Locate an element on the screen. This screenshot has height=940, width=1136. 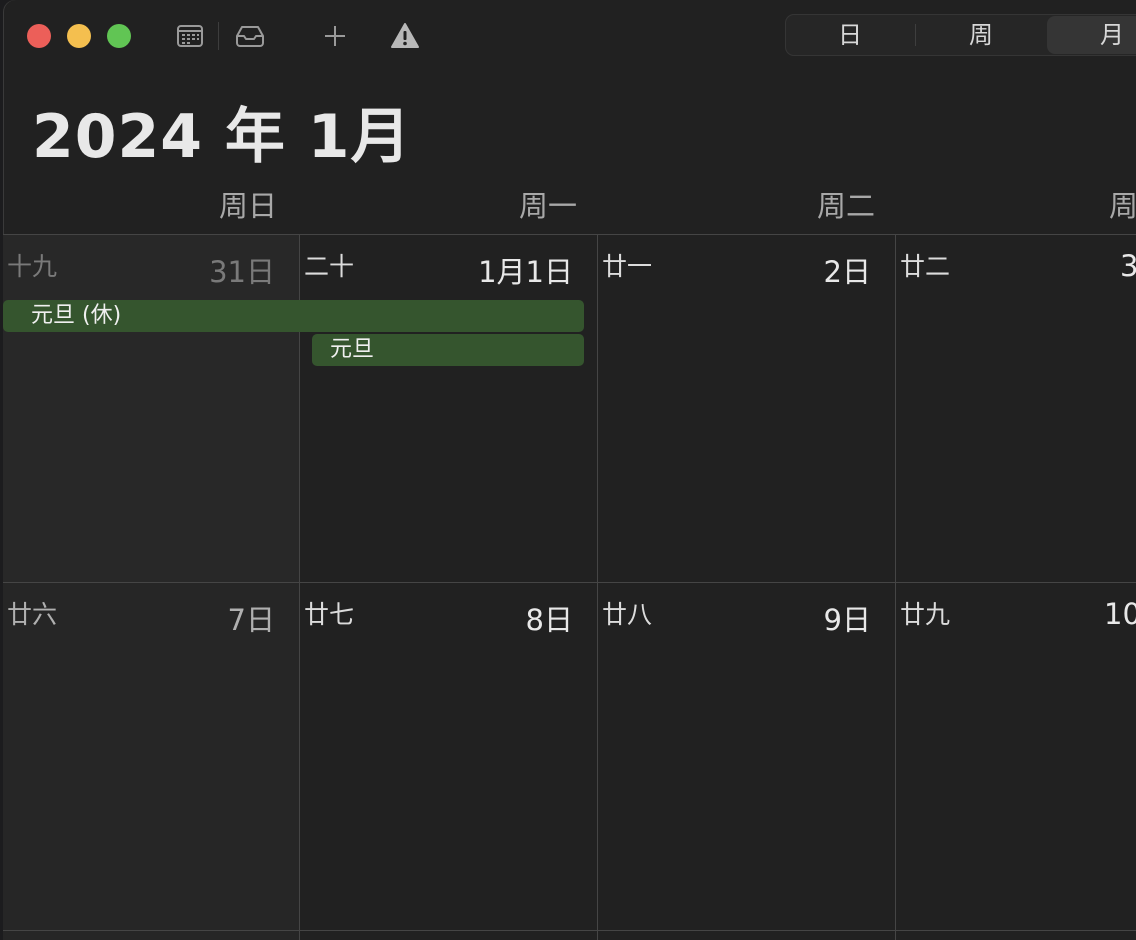
weekday-header: 周日 is located at coordinates (247, 206).